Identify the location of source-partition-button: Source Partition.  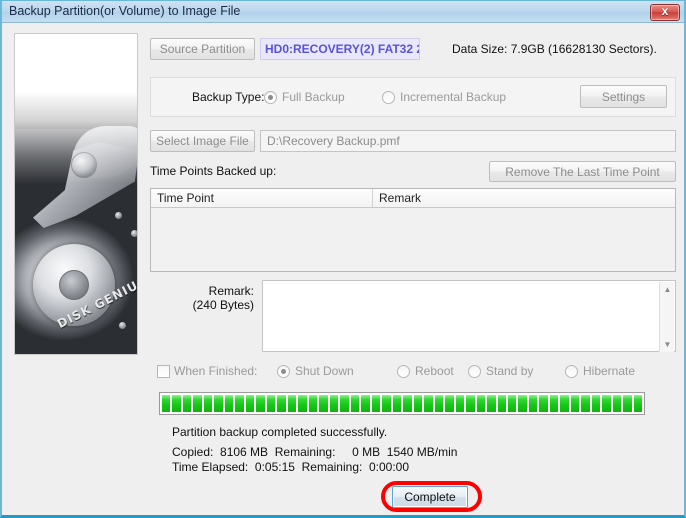
(202, 49).